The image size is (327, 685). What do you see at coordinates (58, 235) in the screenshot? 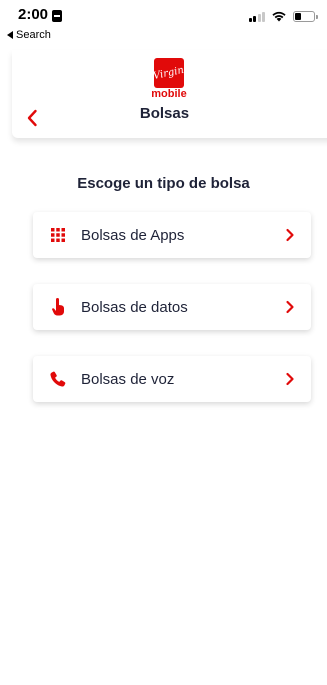
I see `apps-grid-icon` at bounding box center [58, 235].